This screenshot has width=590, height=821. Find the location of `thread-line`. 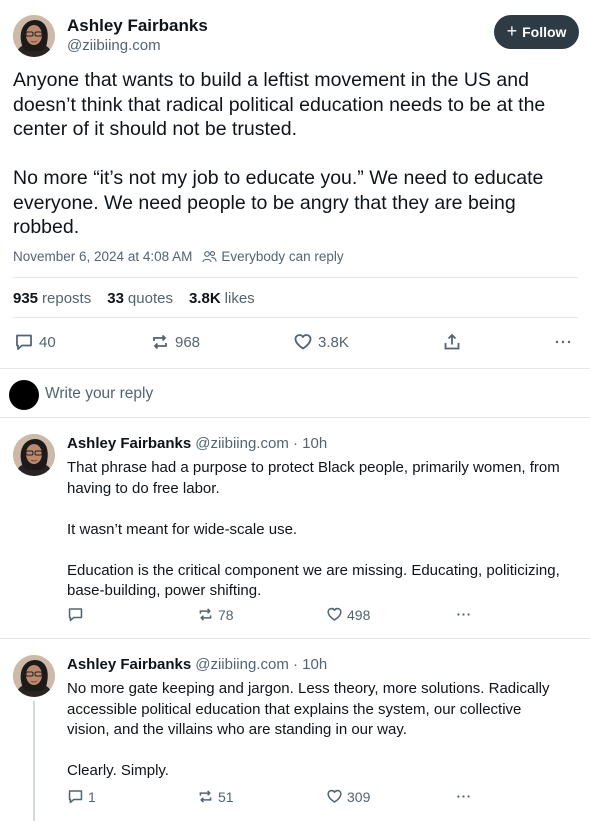

thread-line is located at coordinates (34, 761).